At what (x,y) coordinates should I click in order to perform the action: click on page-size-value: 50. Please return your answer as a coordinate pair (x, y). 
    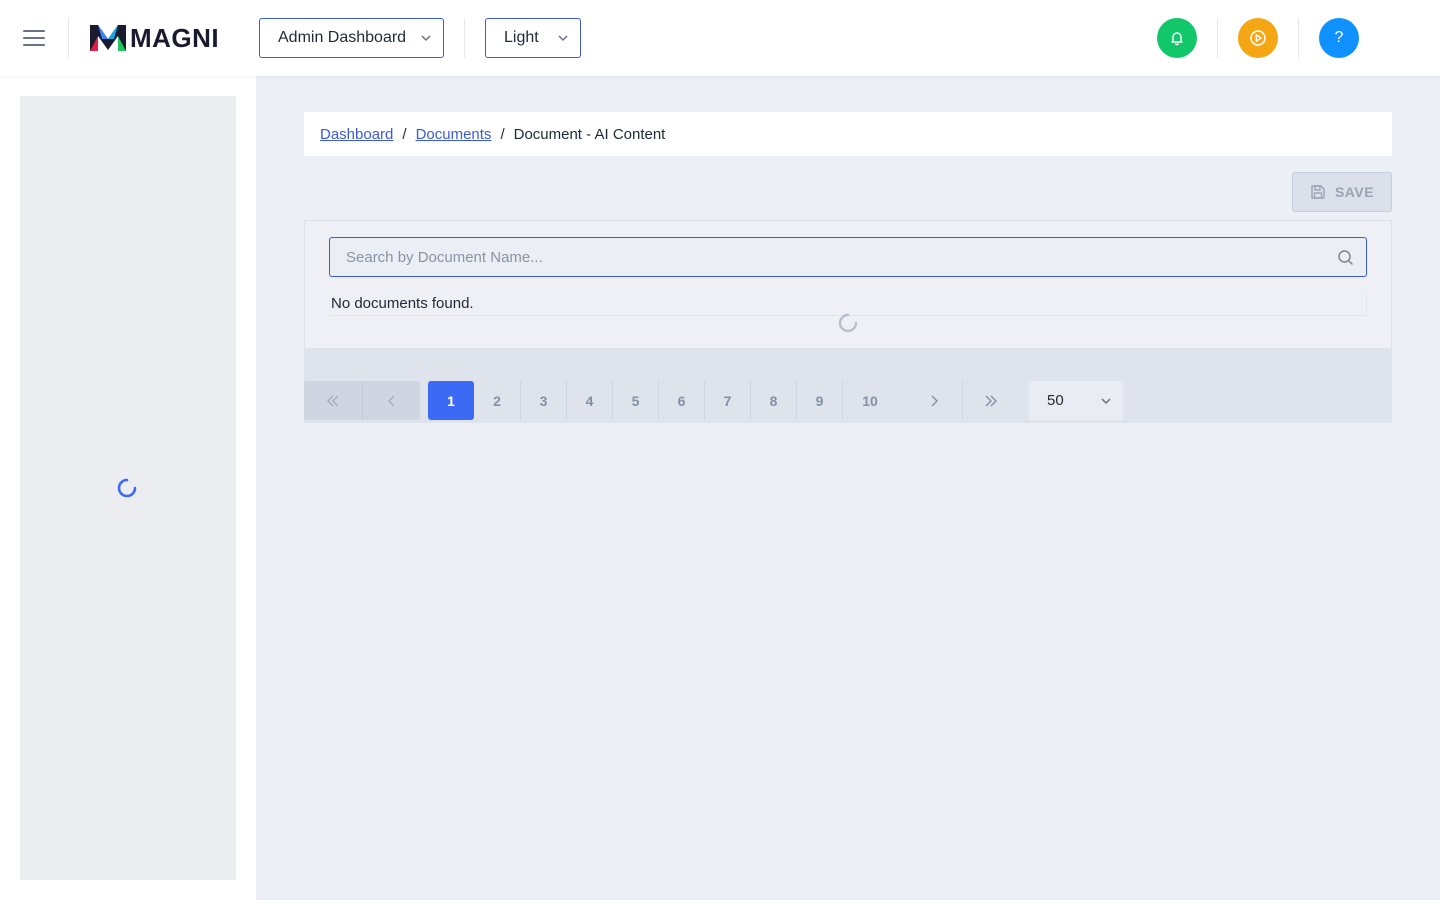
    Looking at the image, I should click on (1055, 400).